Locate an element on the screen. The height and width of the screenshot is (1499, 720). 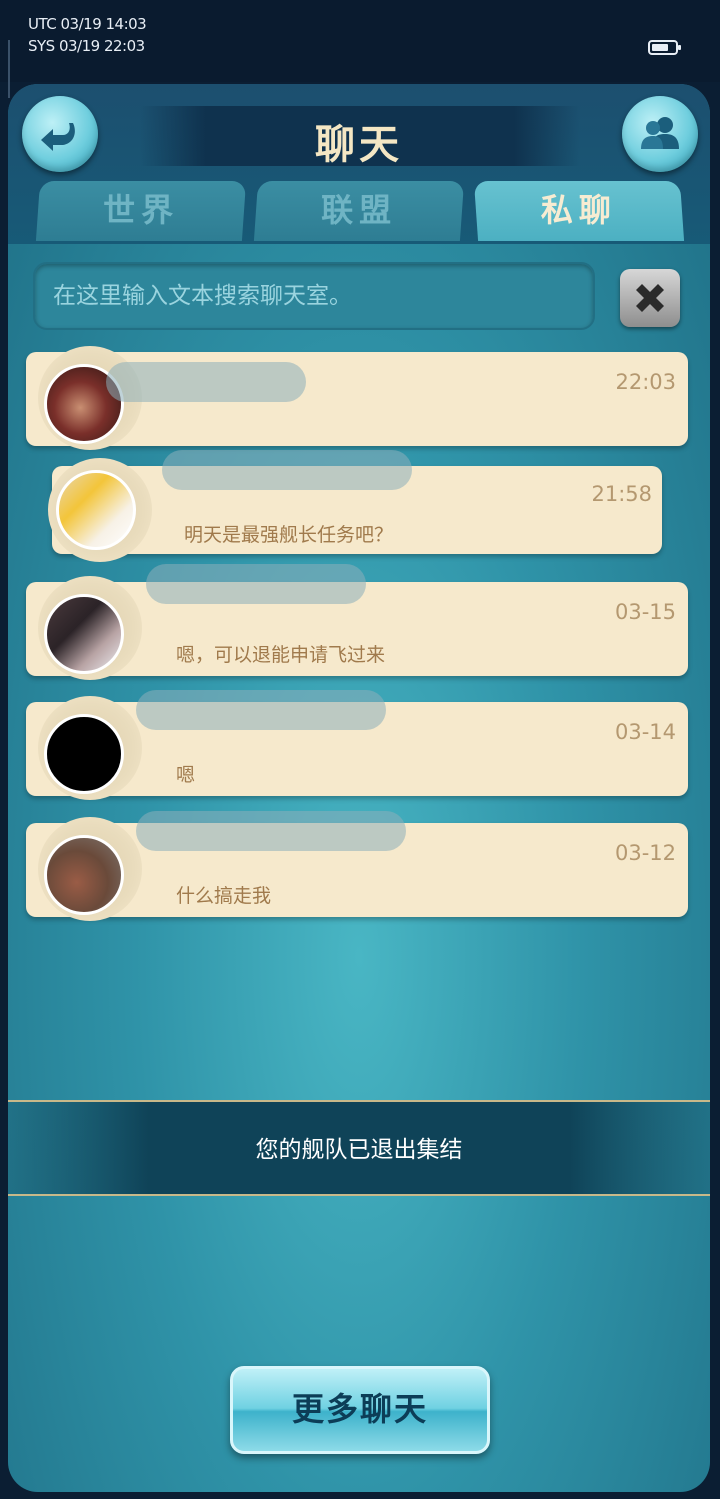
chat-message: 明天是最强舰长任务吧？ is located at coordinates (289, 535).